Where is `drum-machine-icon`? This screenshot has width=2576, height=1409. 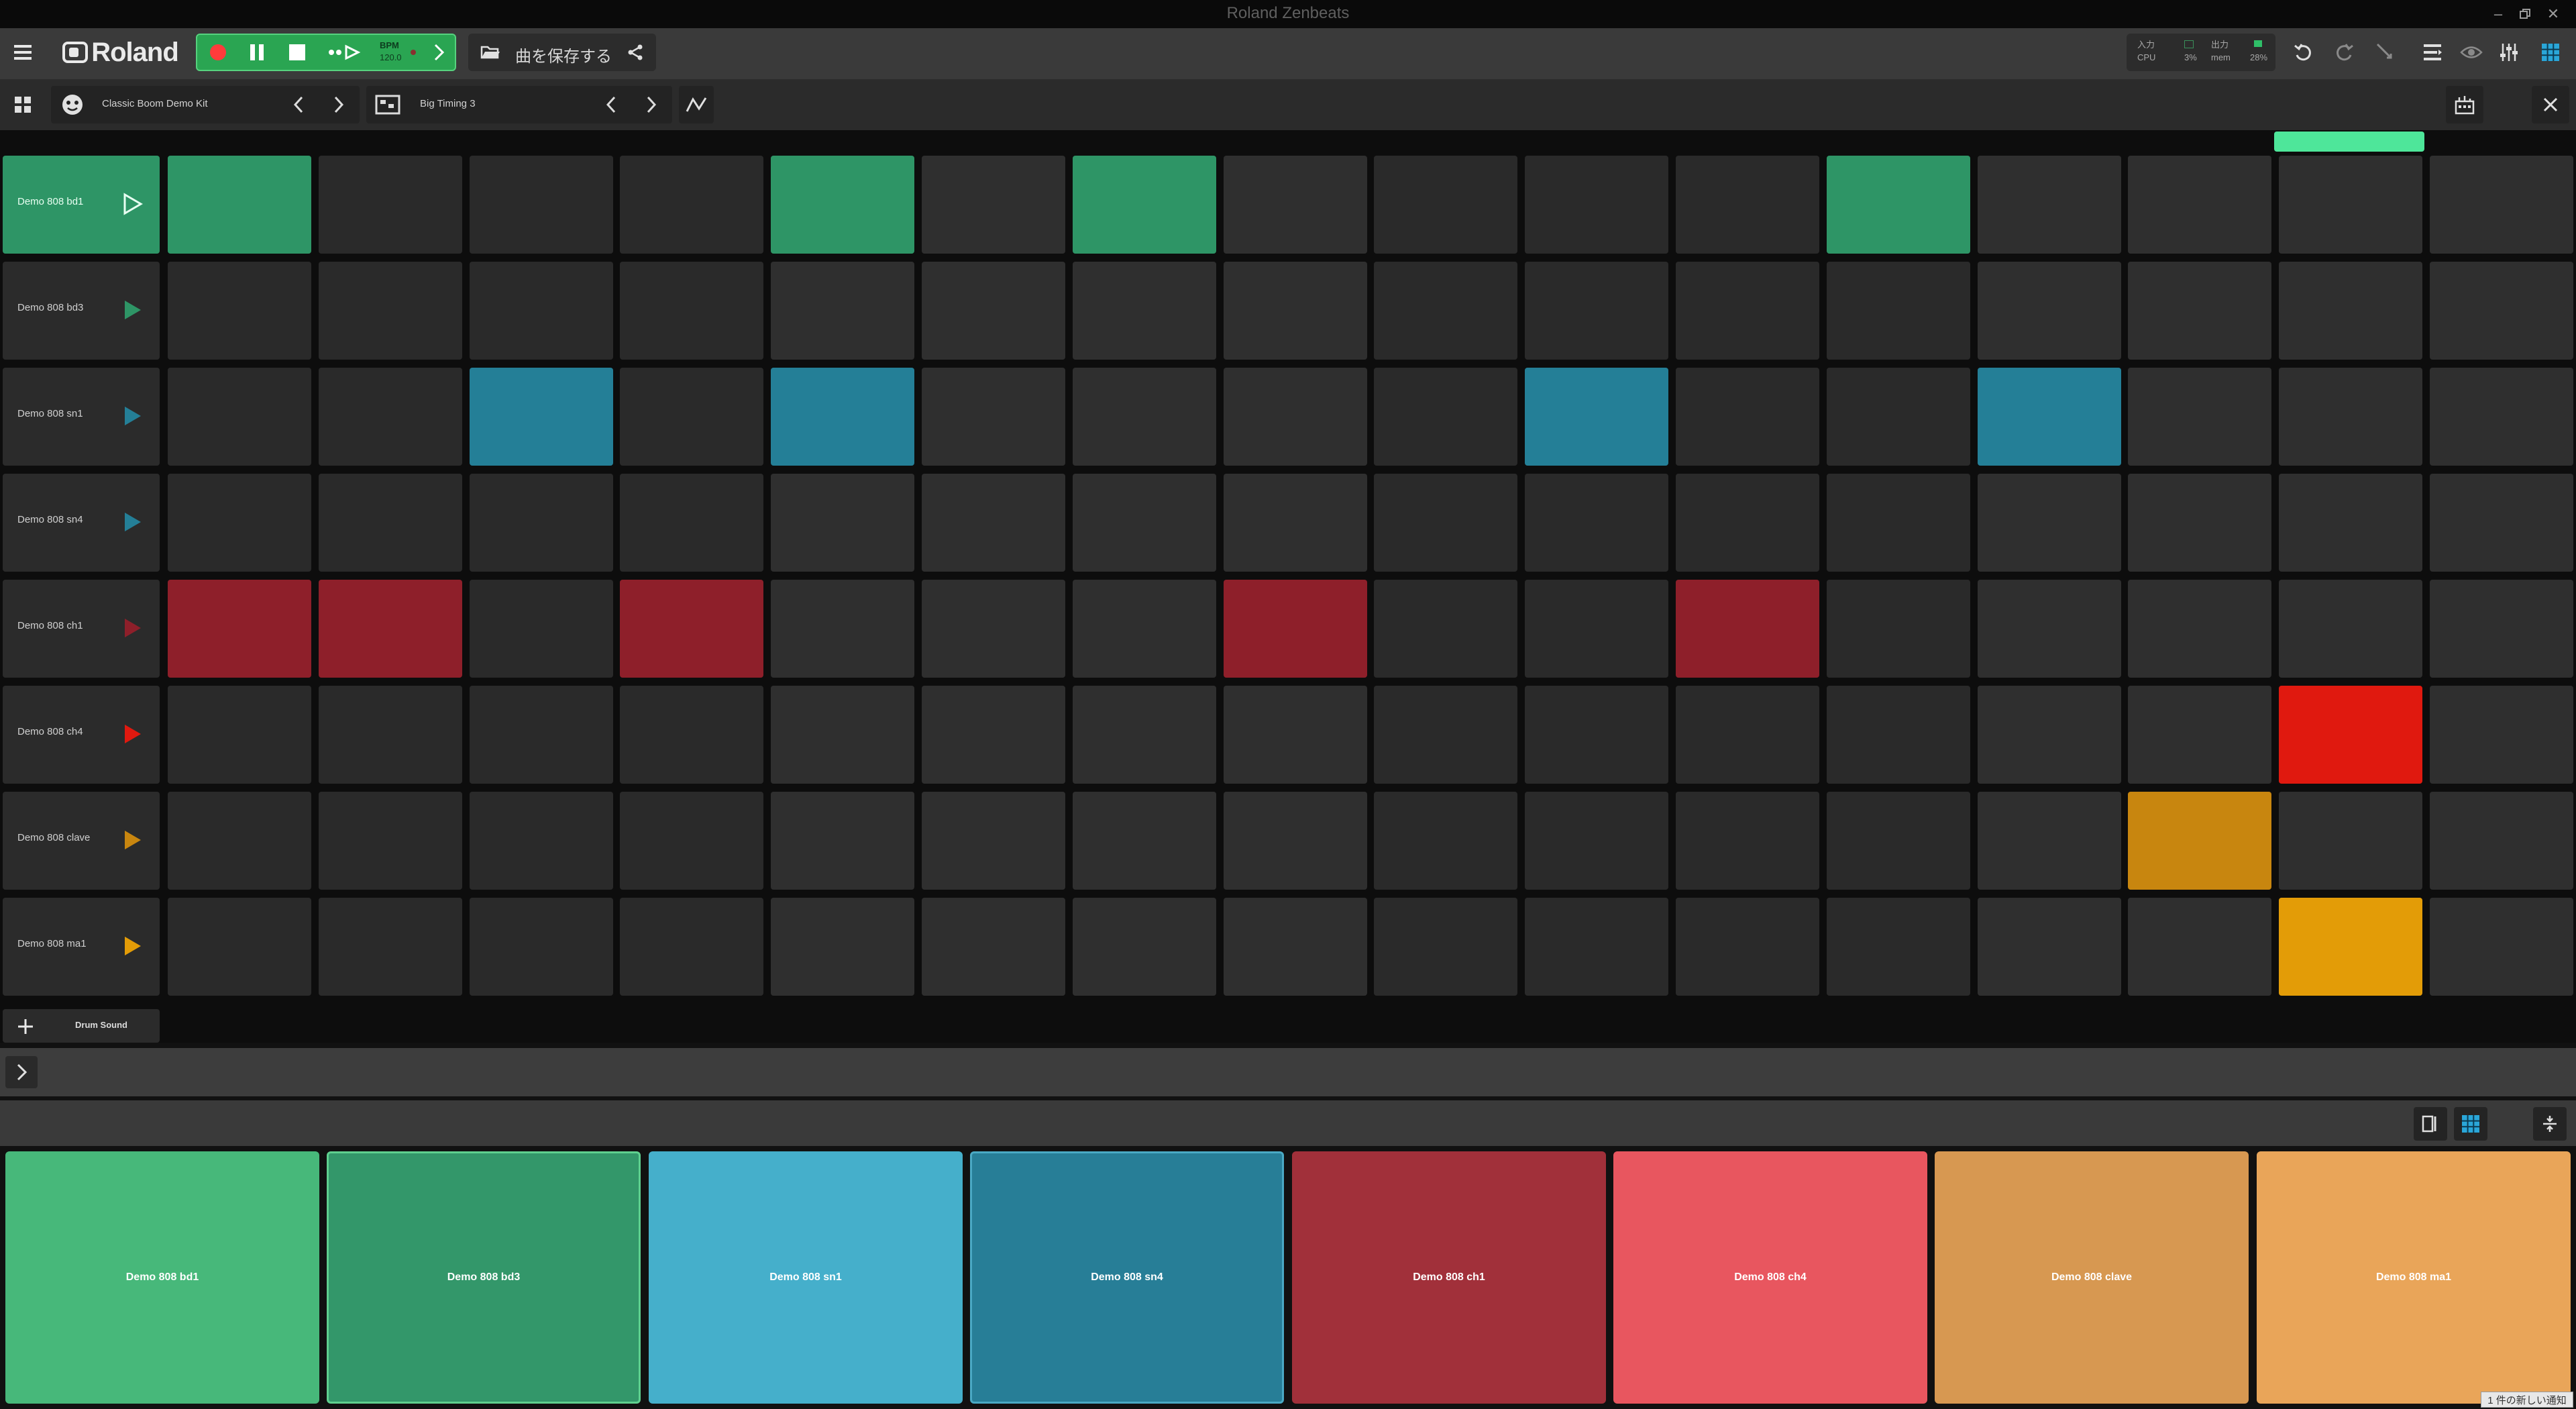
drum-machine-icon is located at coordinates (2464, 104).